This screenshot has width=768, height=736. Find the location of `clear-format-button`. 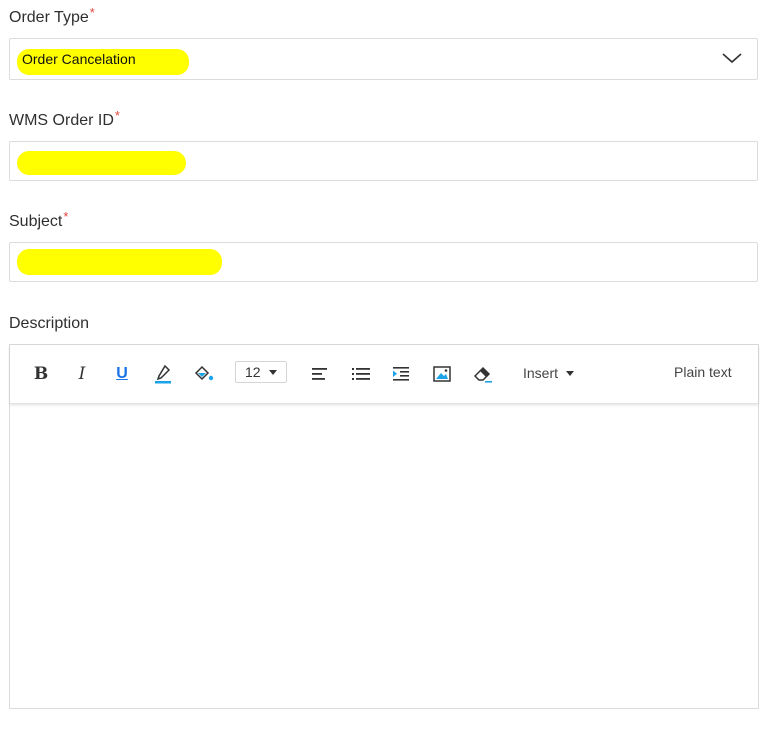

clear-format-button is located at coordinates (483, 374).